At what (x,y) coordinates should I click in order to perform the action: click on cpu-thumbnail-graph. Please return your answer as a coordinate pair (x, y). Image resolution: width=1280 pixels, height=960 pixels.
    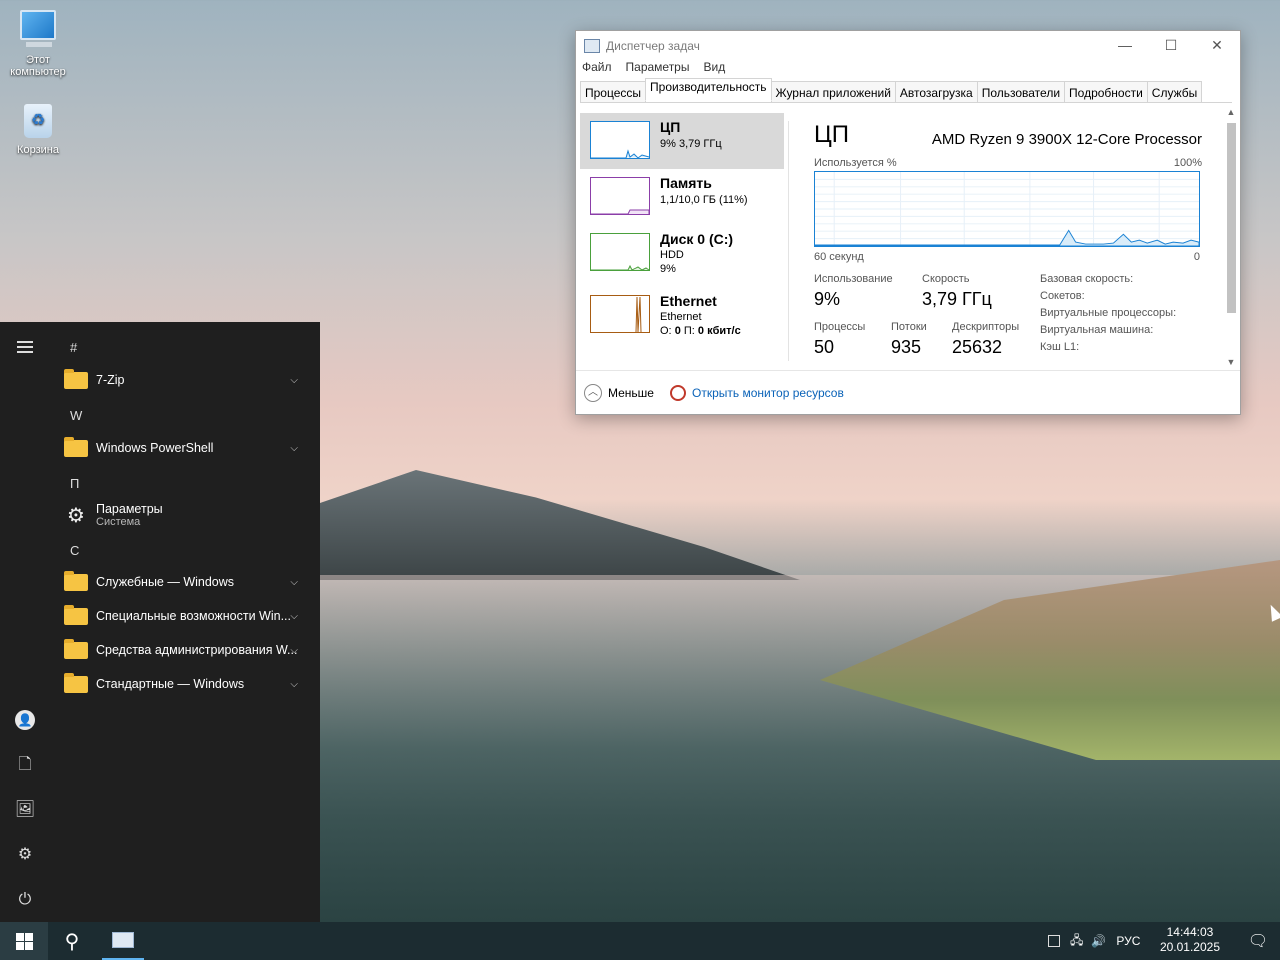
    Looking at the image, I should click on (620, 140).